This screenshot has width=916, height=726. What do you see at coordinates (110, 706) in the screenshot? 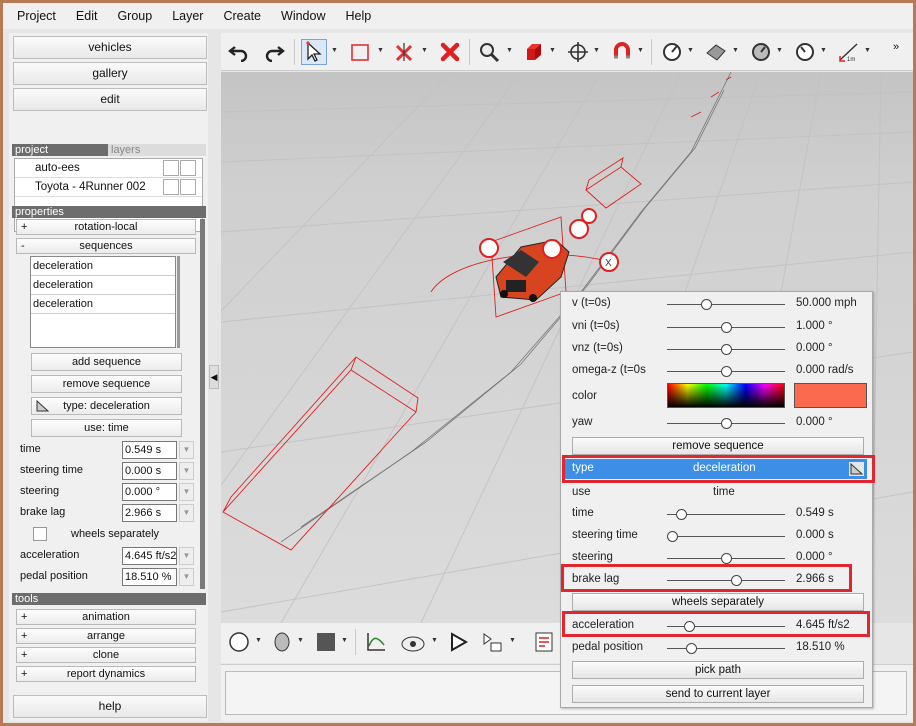
I see `help-button: help` at bounding box center [110, 706].